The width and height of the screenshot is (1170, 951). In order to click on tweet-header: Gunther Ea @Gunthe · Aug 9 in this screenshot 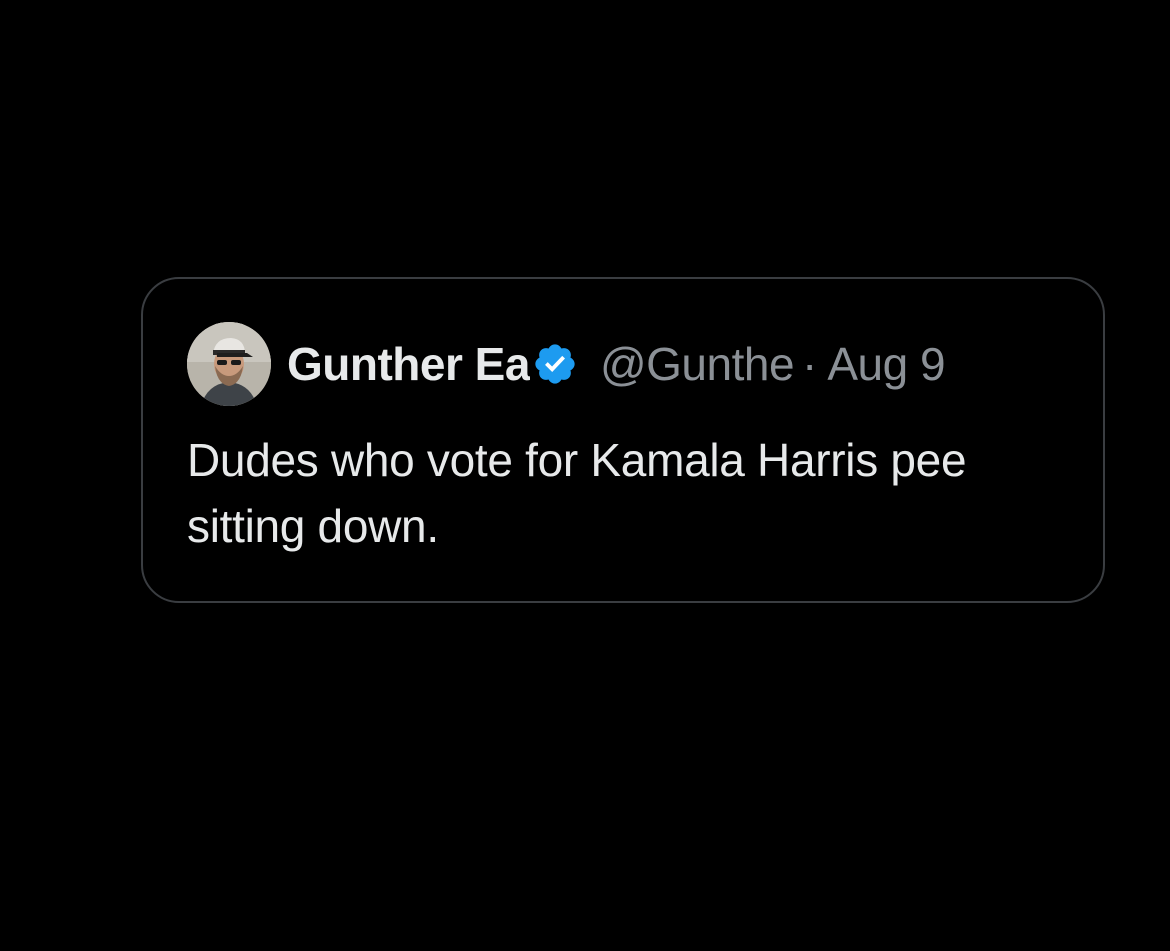, I will do `click(627, 364)`.